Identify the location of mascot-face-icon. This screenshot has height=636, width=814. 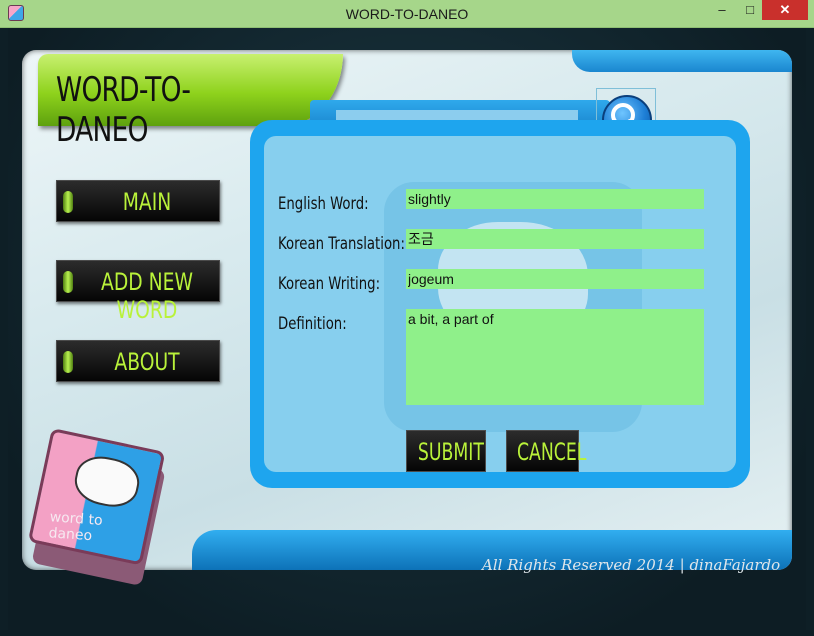
(107, 481).